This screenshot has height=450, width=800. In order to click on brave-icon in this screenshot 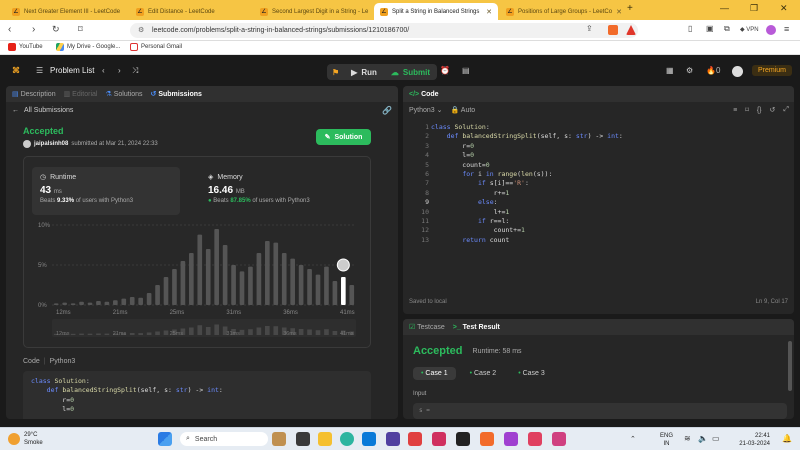, I will do `click(487, 439)`.